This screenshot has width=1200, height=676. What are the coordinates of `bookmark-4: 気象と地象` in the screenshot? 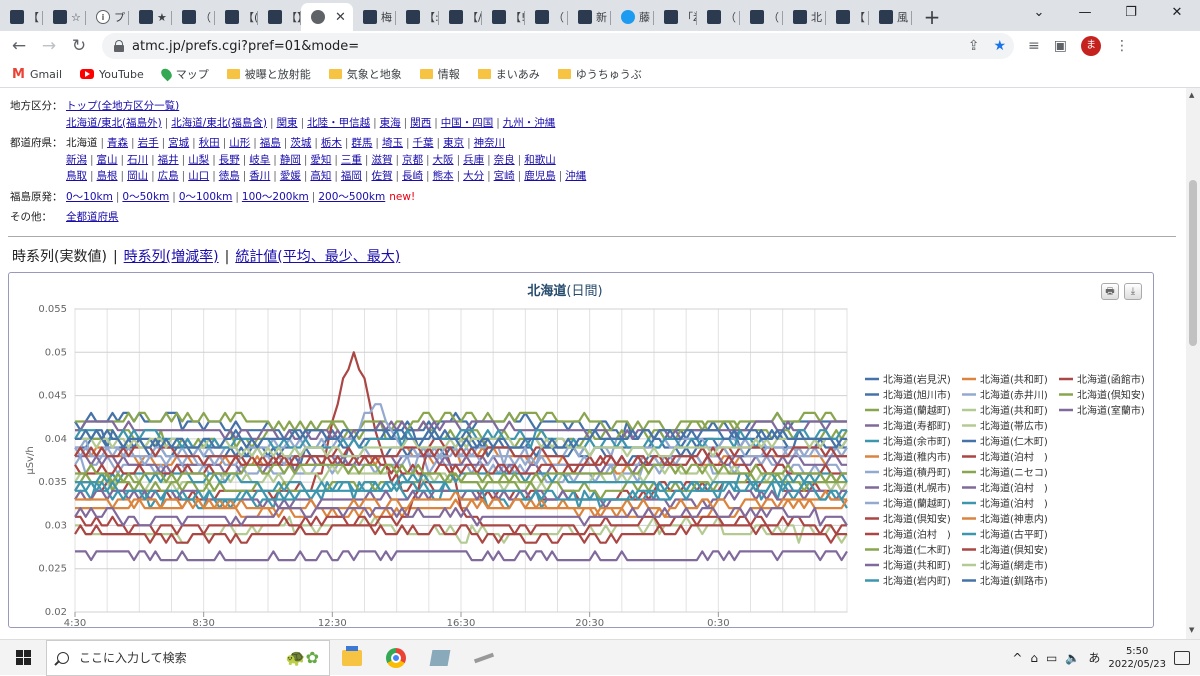 It's located at (365, 74).